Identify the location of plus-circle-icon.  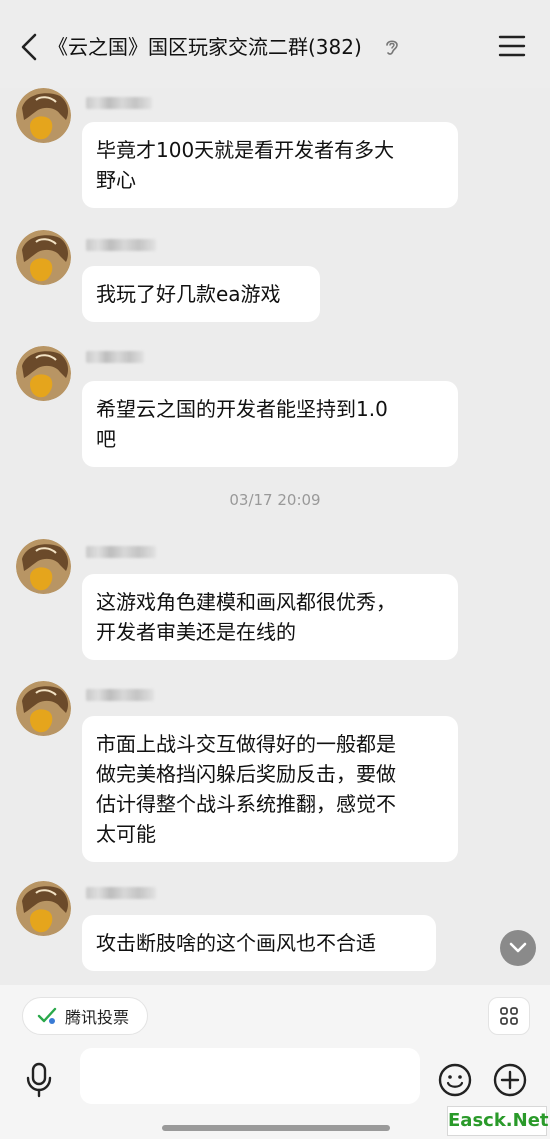
(510, 1080).